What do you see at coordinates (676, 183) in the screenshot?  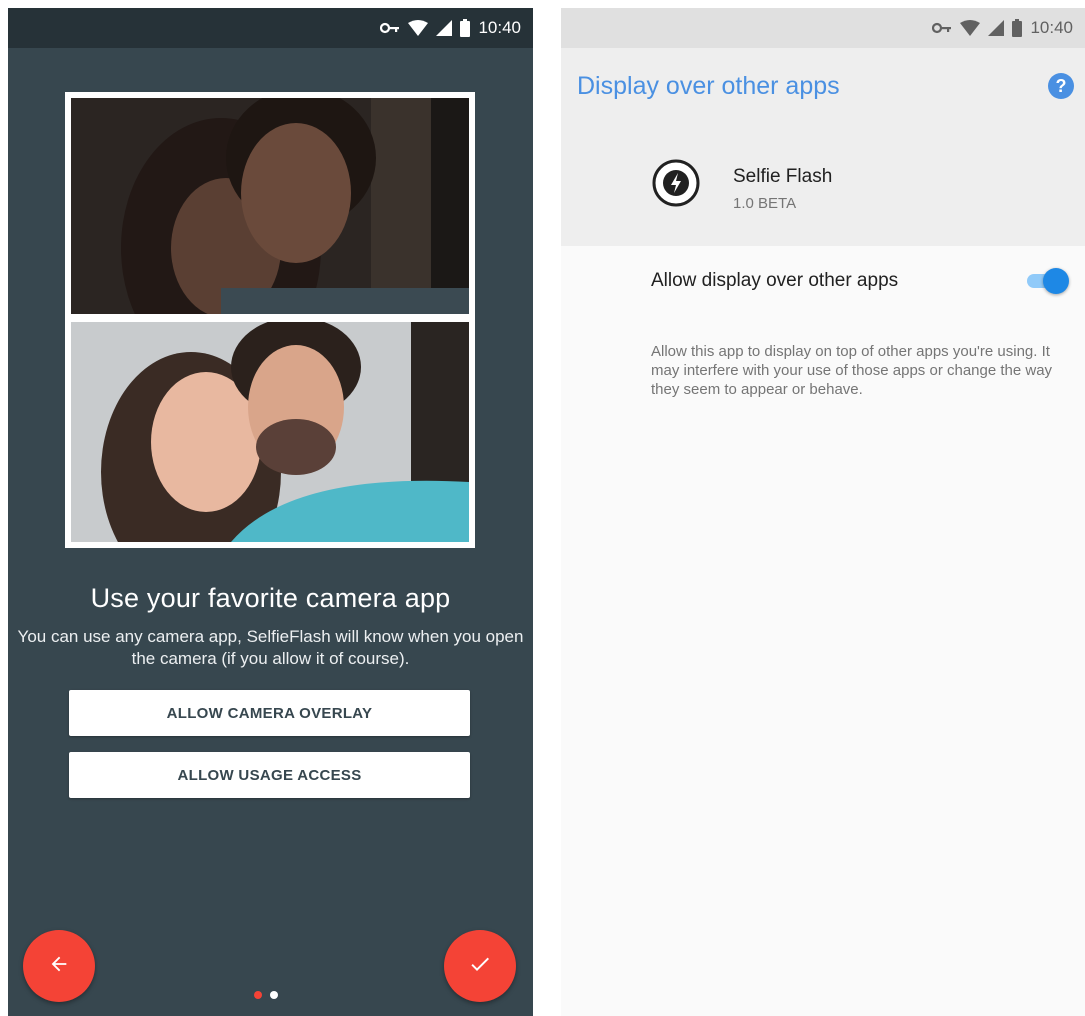 I see `selfie-flash-app-icon` at bounding box center [676, 183].